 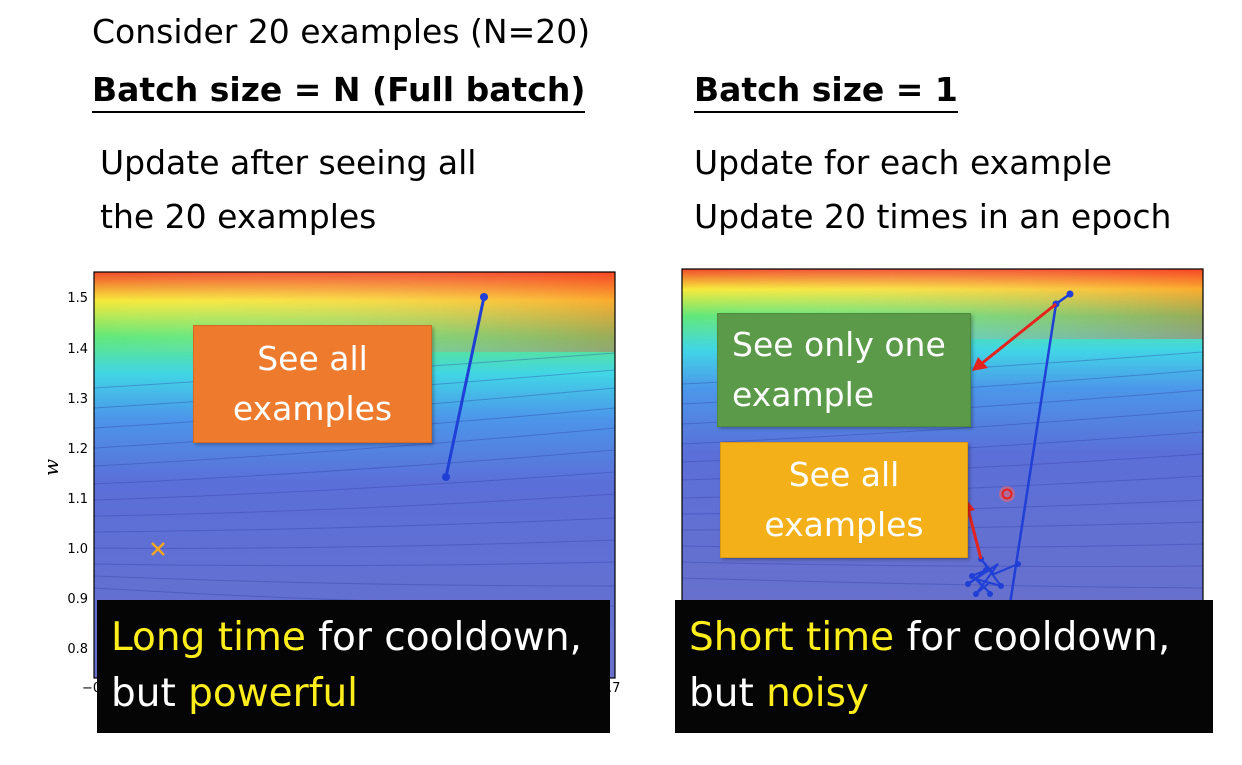 I want to click on caption-line: but noisy, so click(x=945, y=694).